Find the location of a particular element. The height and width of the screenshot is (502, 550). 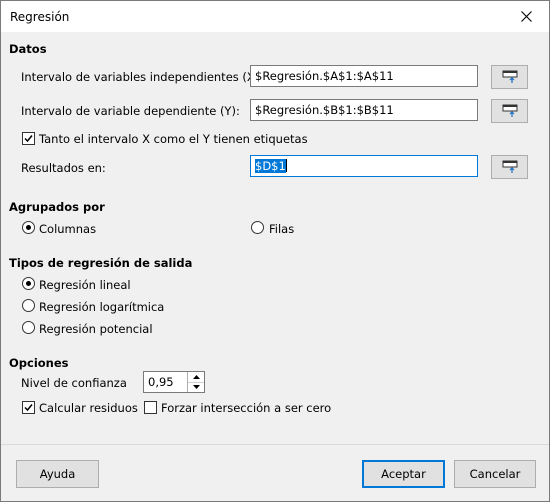

results-input-value: $D$1 is located at coordinates (270, 166).